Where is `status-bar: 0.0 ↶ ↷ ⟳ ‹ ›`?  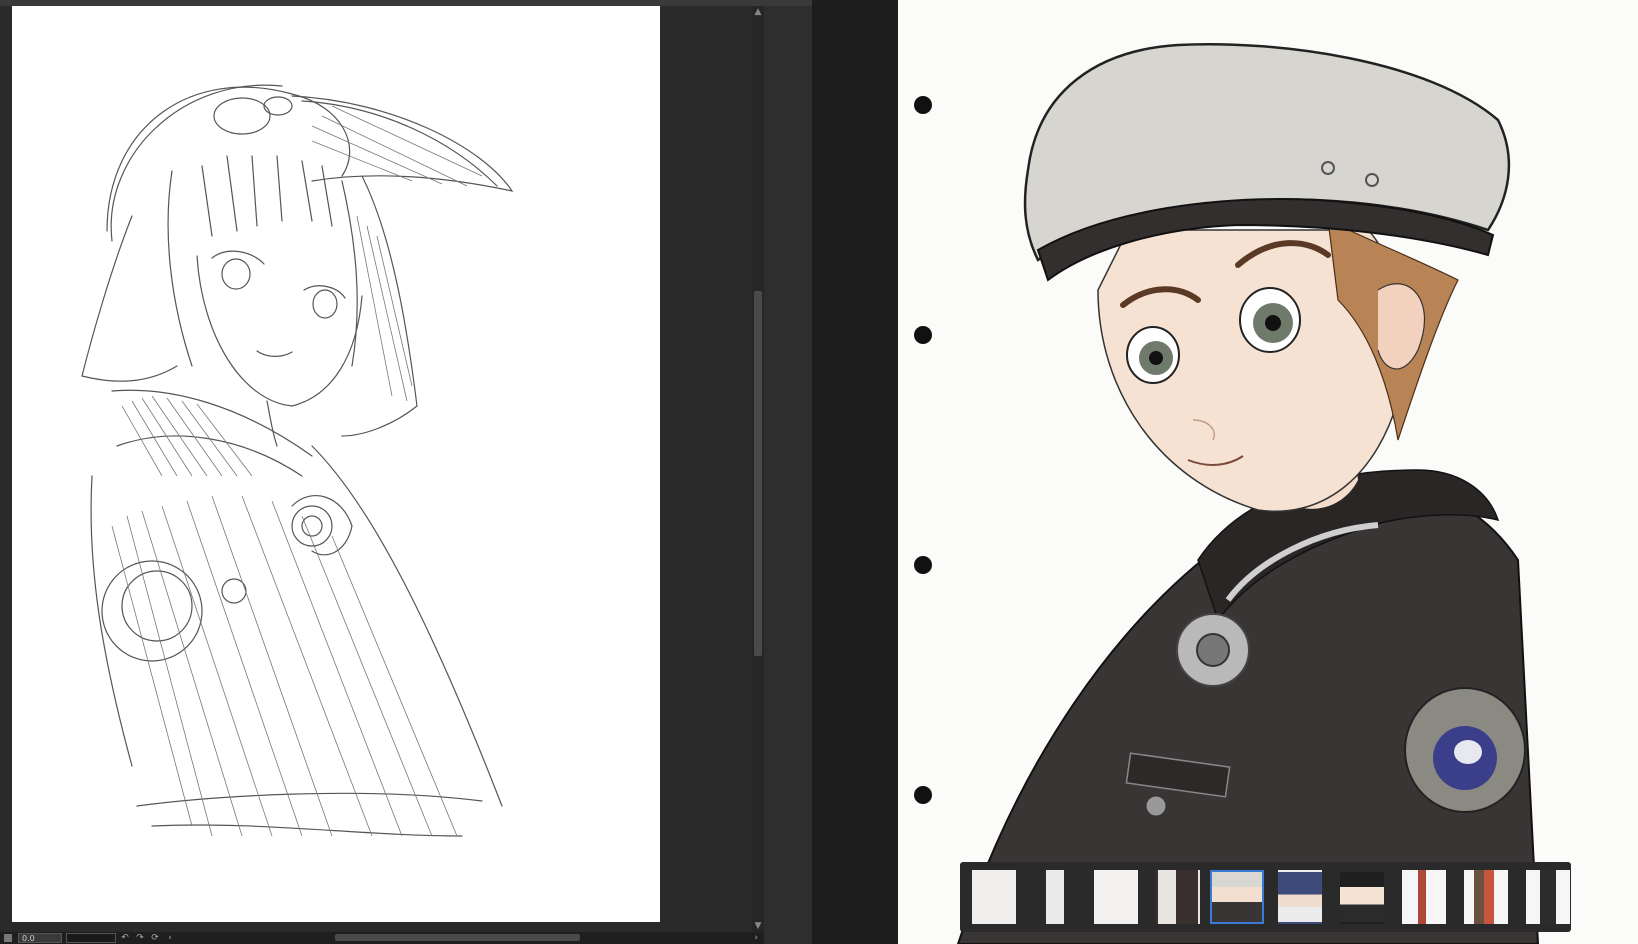 status-bar: 0.0 ↶ ↷ ⟳ ‹ › is located at coordinates (382, 938).